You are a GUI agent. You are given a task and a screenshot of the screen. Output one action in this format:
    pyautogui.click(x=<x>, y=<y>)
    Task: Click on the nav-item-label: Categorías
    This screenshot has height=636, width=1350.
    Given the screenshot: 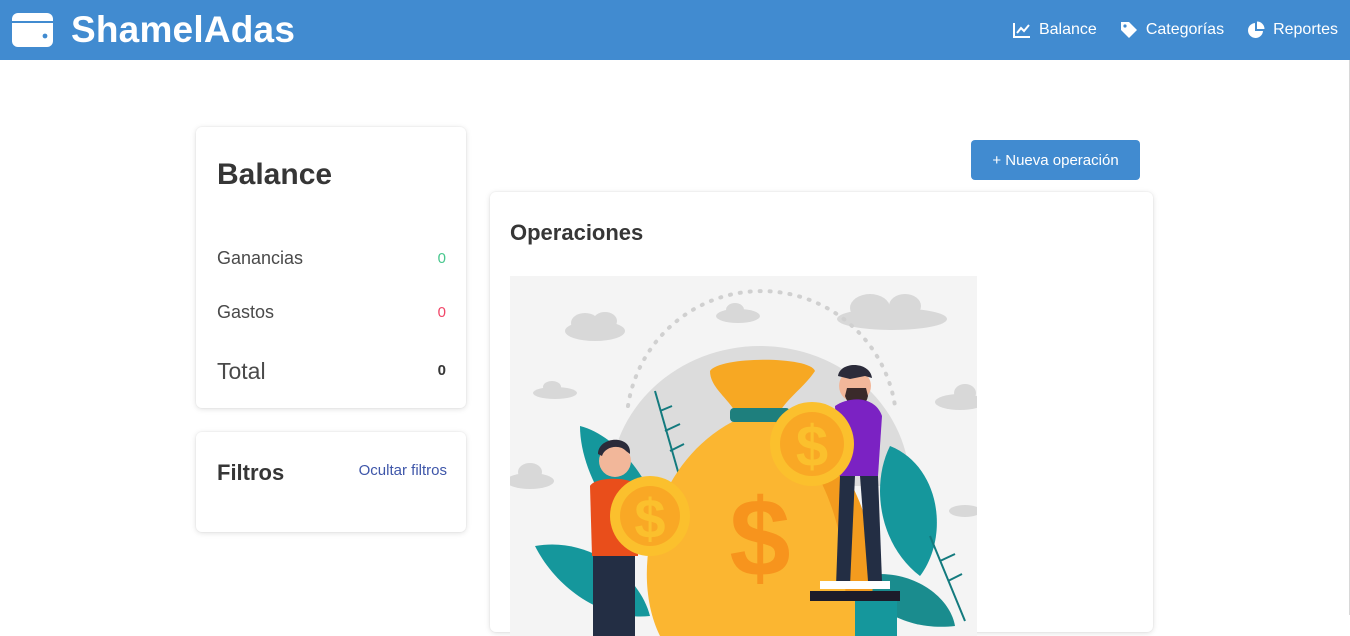 What is the action you would take?
    pyautogui.click(x=1185, y=29)
    